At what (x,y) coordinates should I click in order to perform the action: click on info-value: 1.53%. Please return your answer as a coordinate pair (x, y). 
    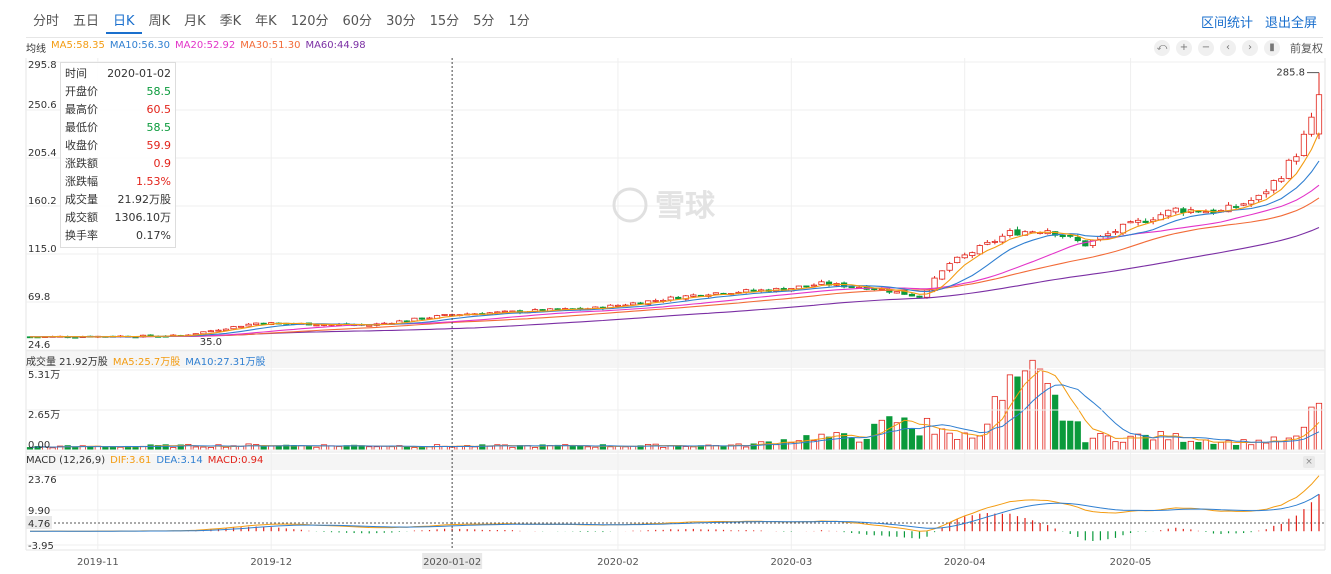
    Looking at the image, I should click on (153, 181).